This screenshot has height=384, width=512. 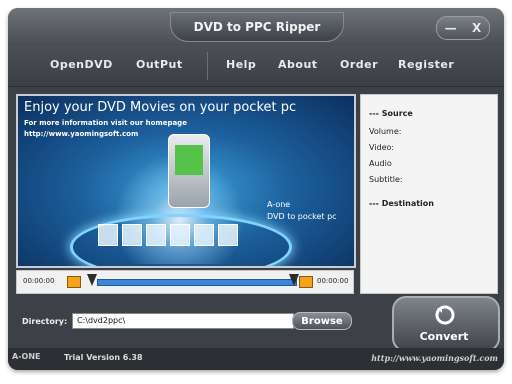 I want to click on directory-input: C:\dvd2ppc\, so click(x=183, y=321).